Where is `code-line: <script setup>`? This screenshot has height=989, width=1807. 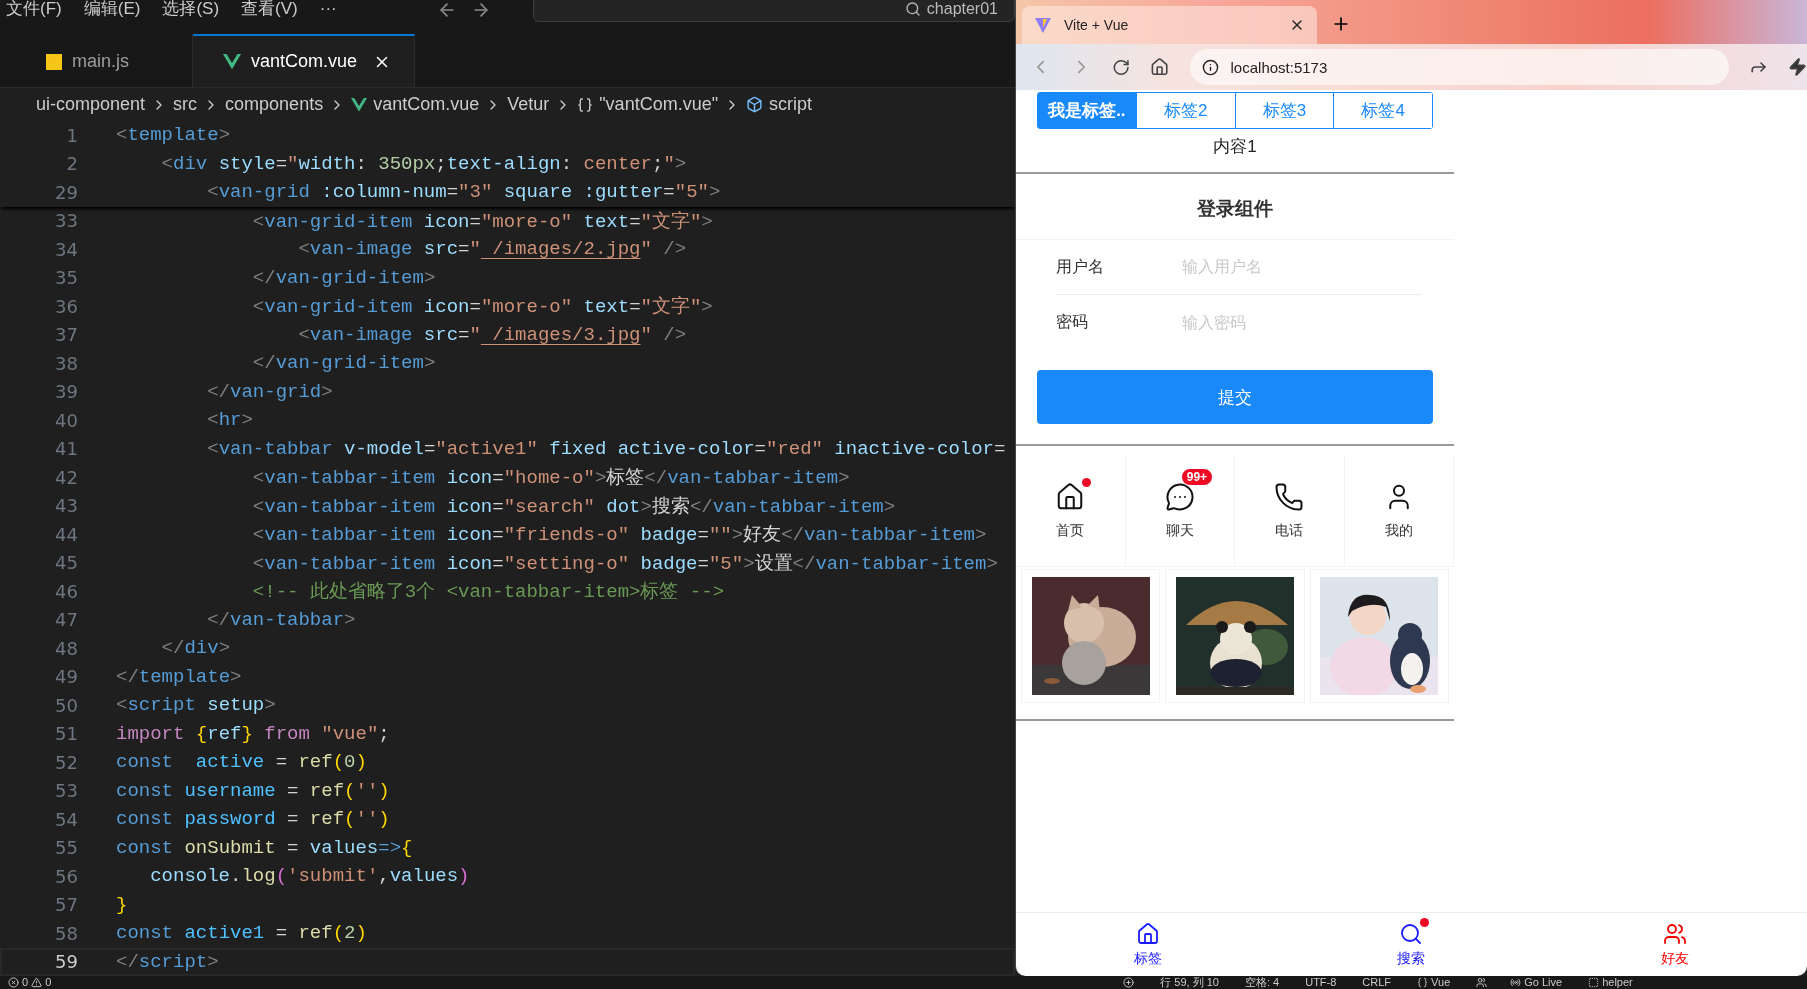 code-line: <script setup> is located at coordinates (196, 705).